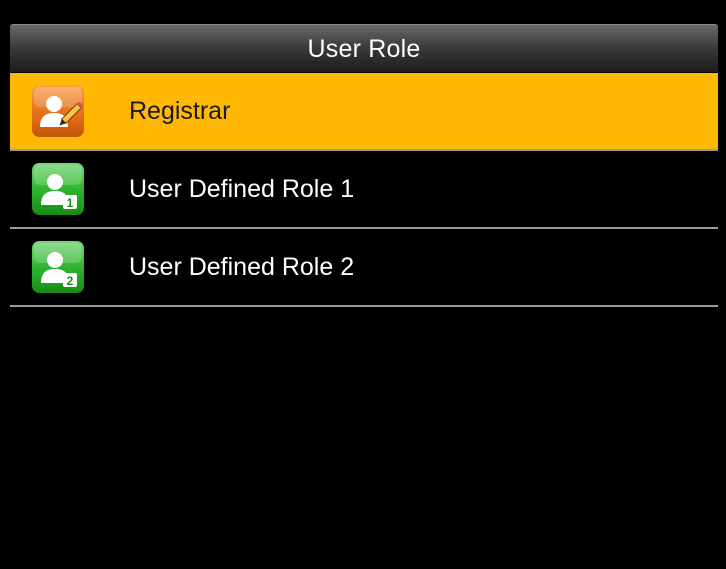 The height and width of the screenshot is (569, 726). What do you see at coordinates (364, 268) in the screenshot?
I see `menu-item-user-defined-role-2: 2 User Defined Role 2` at bounding box center [364, 268].